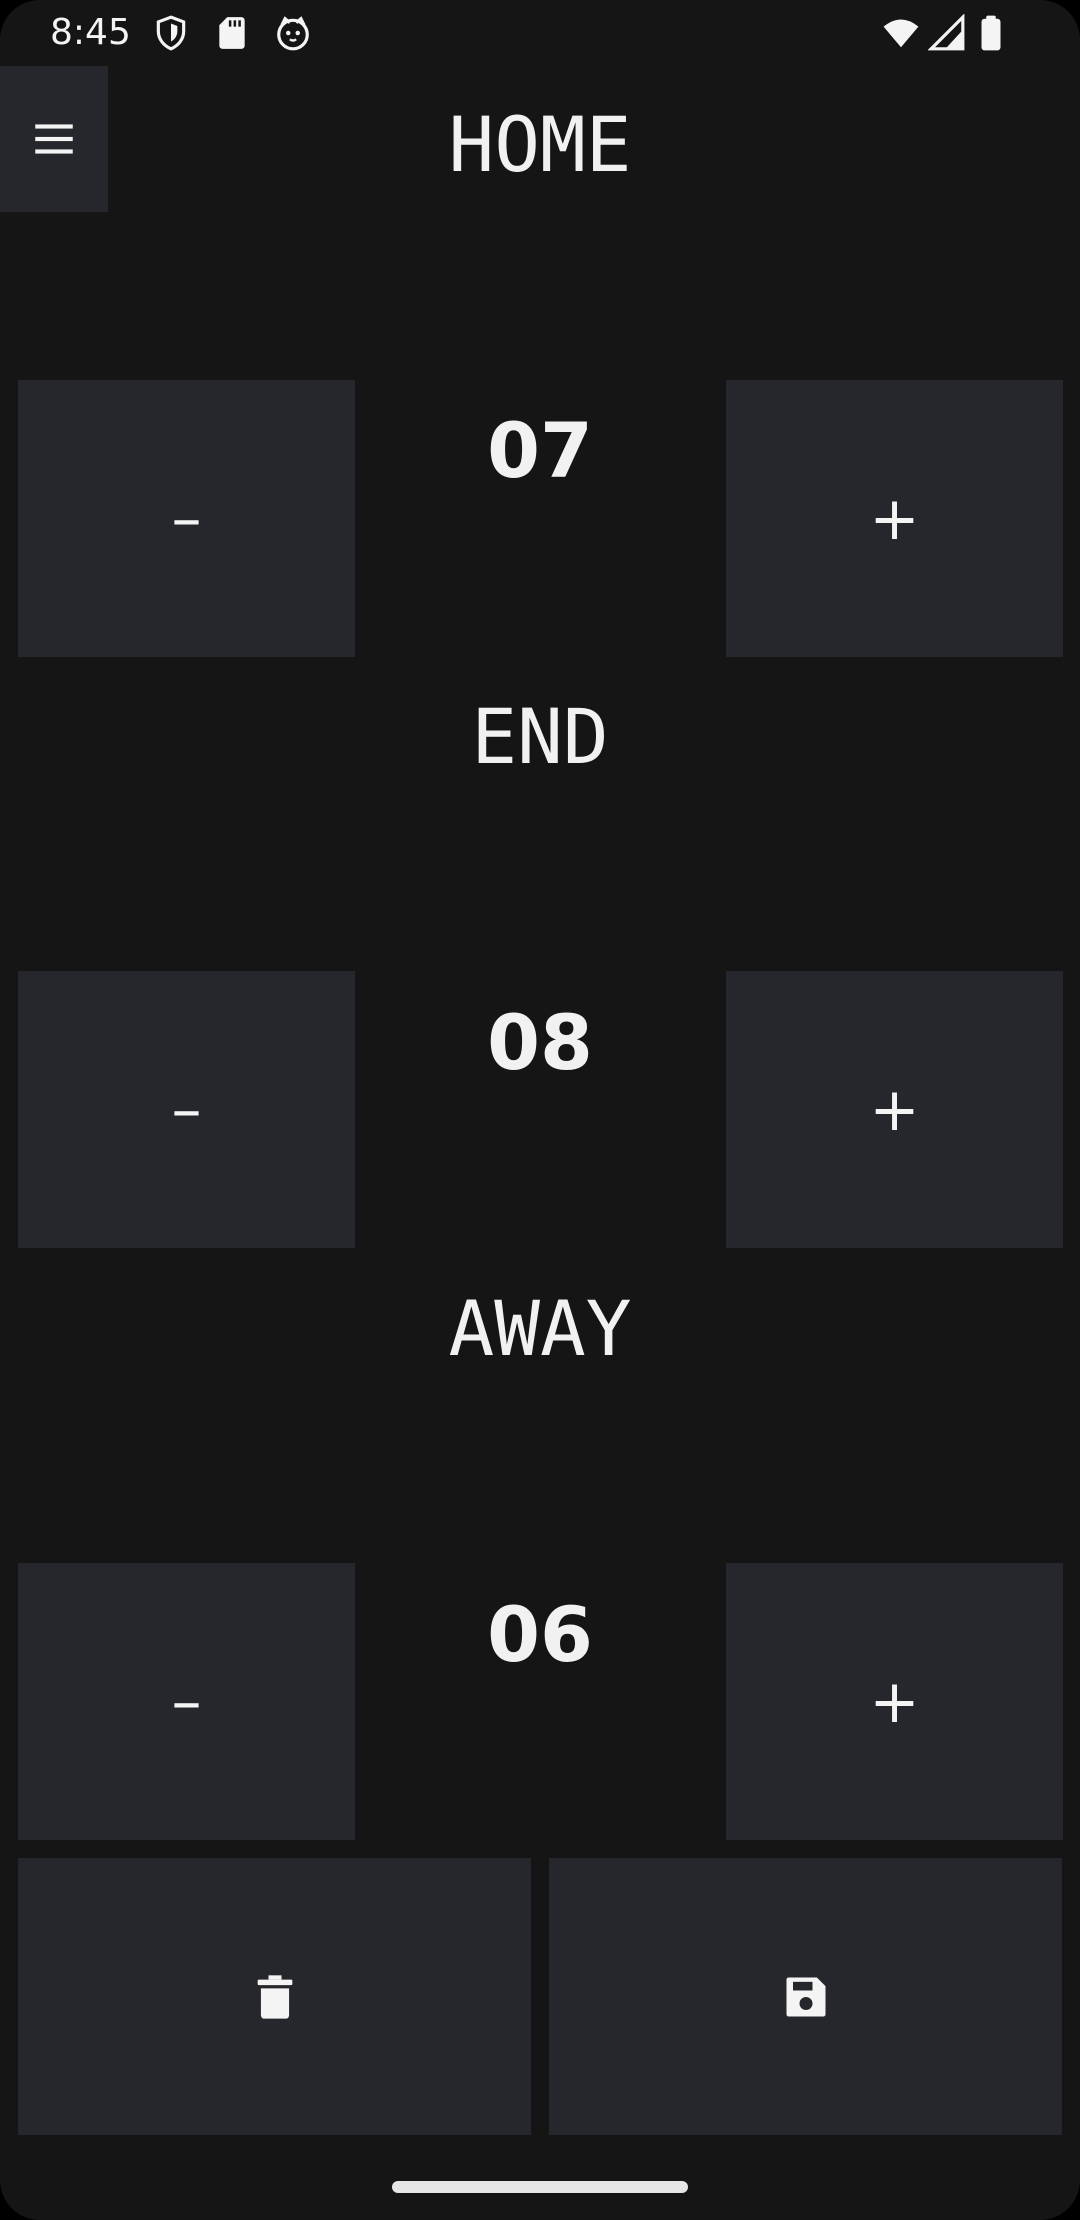 The image size is (1080, 2220). What do you see at coordinates (293, 33) in the screenshot?
I see `cat-face-icon` at bounding box center [293, 33].